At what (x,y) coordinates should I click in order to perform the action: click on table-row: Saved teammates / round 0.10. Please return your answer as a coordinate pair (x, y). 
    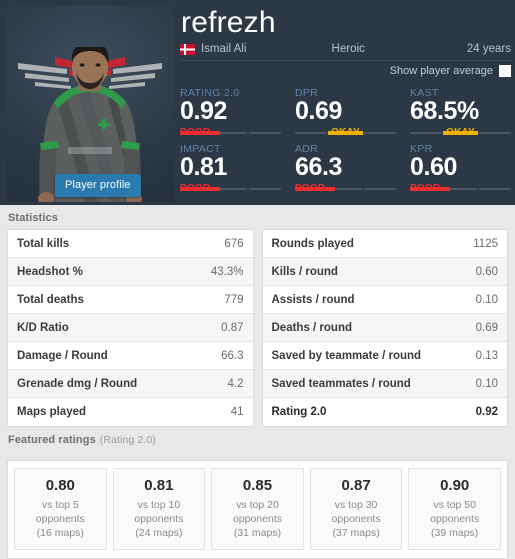
    Looking at the image, I should click on (384, 384).